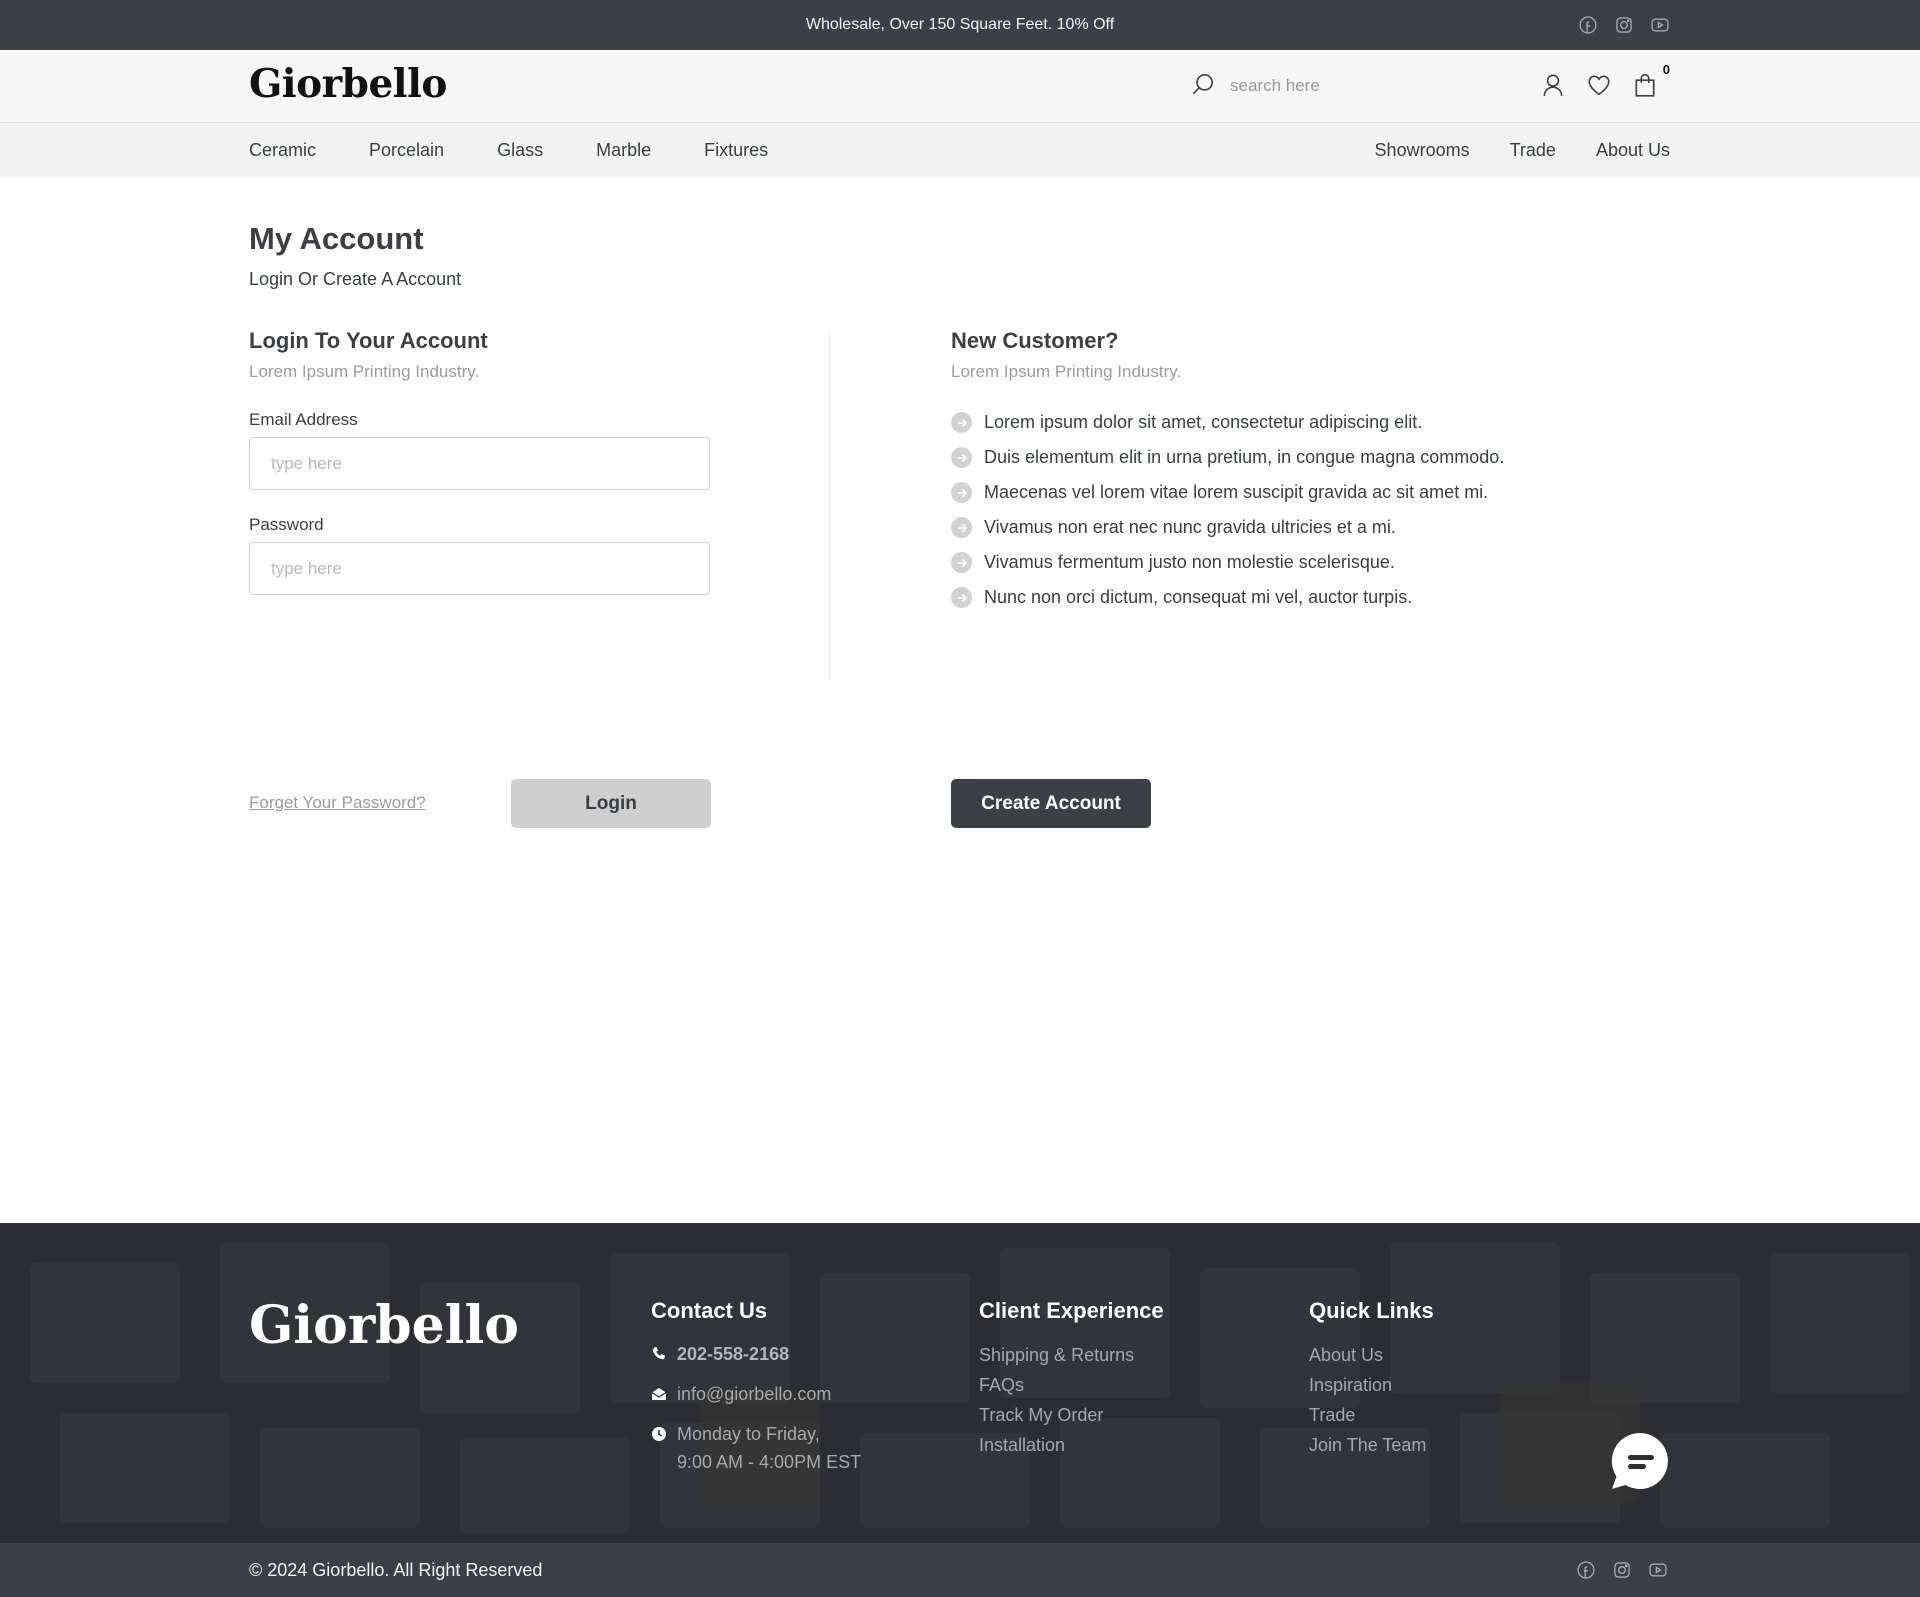 The image size is (1920, 1597). I want to click on footer-link-installation: Installation, so click(1071, 1445).